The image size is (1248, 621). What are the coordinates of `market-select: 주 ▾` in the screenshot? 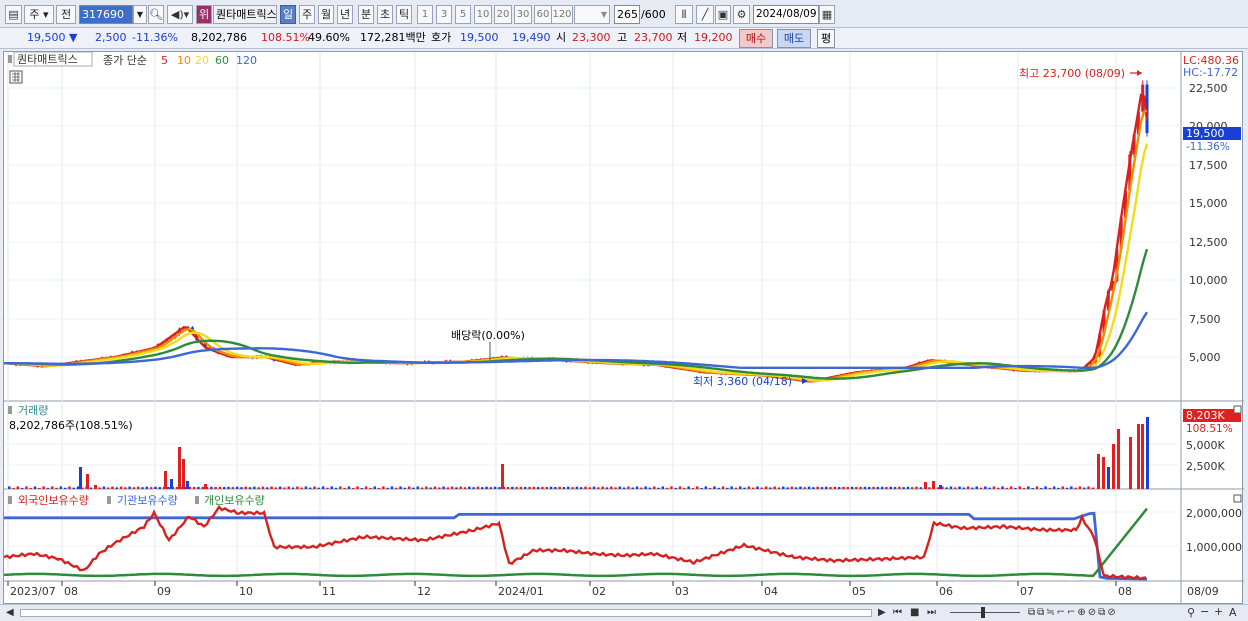 It's located at (39, 14).